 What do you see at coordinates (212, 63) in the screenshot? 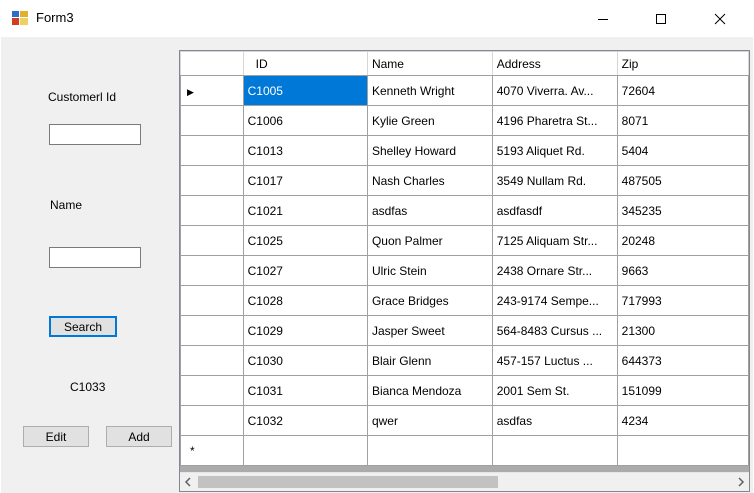
I see `grid-corner-header` at bounding box center [212, 63].